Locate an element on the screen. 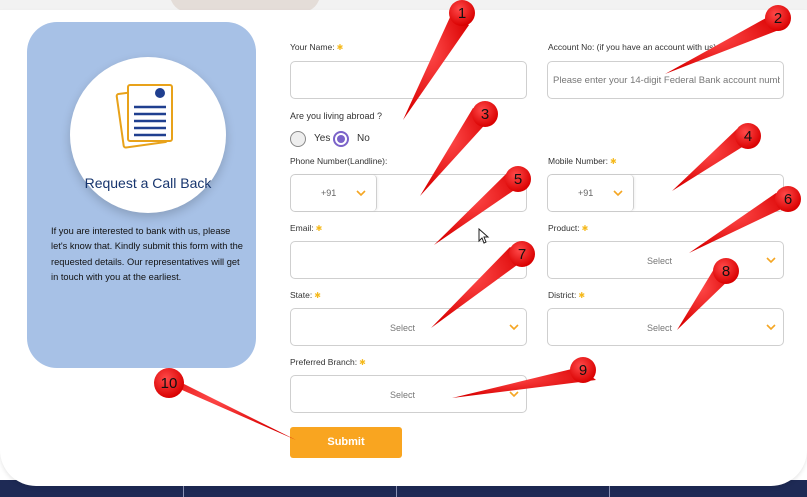  branch-value: Select is located at coordinates (402, 395).